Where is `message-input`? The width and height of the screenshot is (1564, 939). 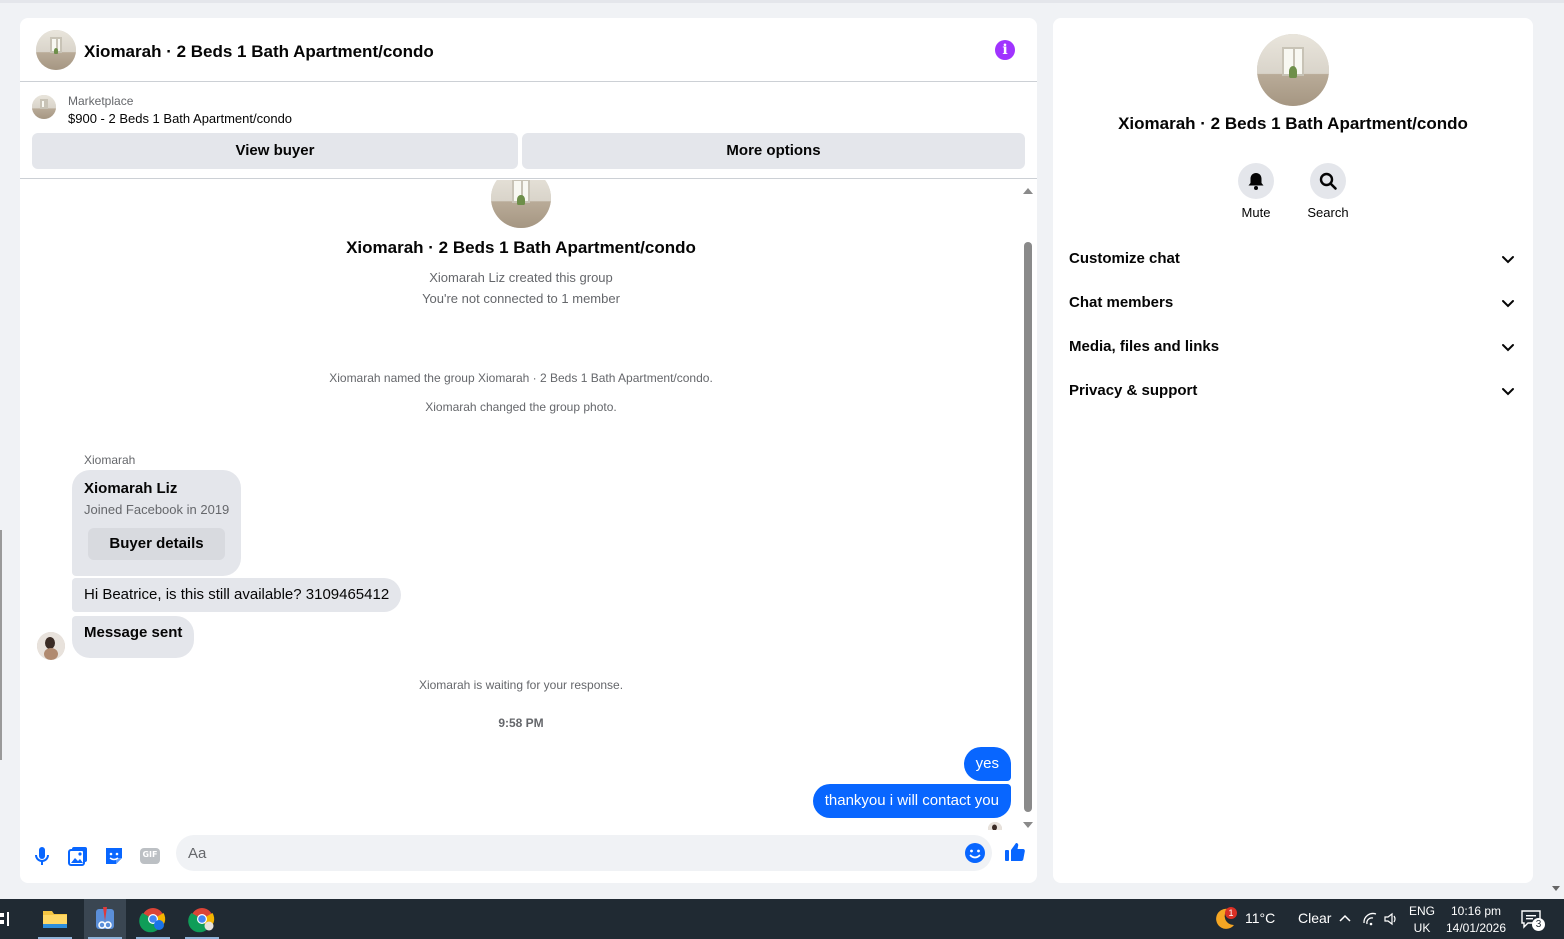 message-input is located at coordinates (568, 853).